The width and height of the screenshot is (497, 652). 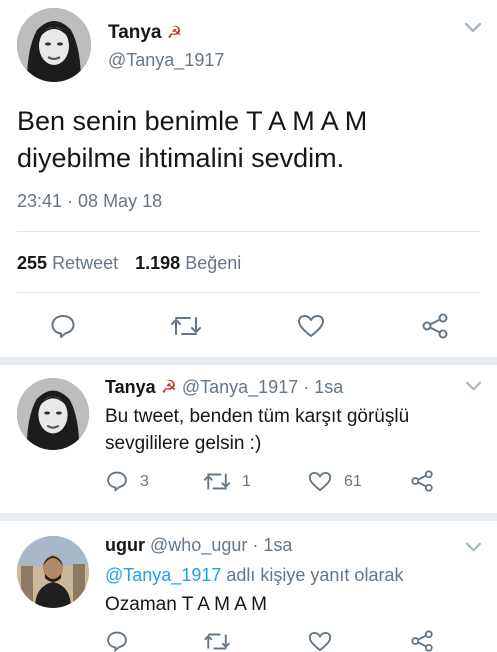 I want to click on replying-to: @Tanya_1917 adlı kişiye yanıt olarak, so click(x=254, y=575).